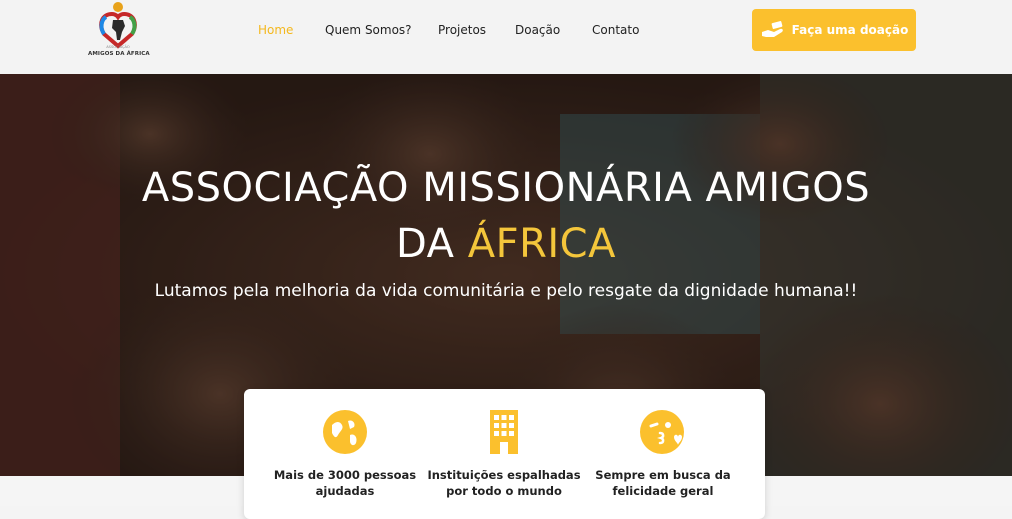  What do you see at coordinates (118, 47) in the screenshot?
I see `logo-subtitle: ASSOCIAÇÃO` at bounding box center [118, 47].